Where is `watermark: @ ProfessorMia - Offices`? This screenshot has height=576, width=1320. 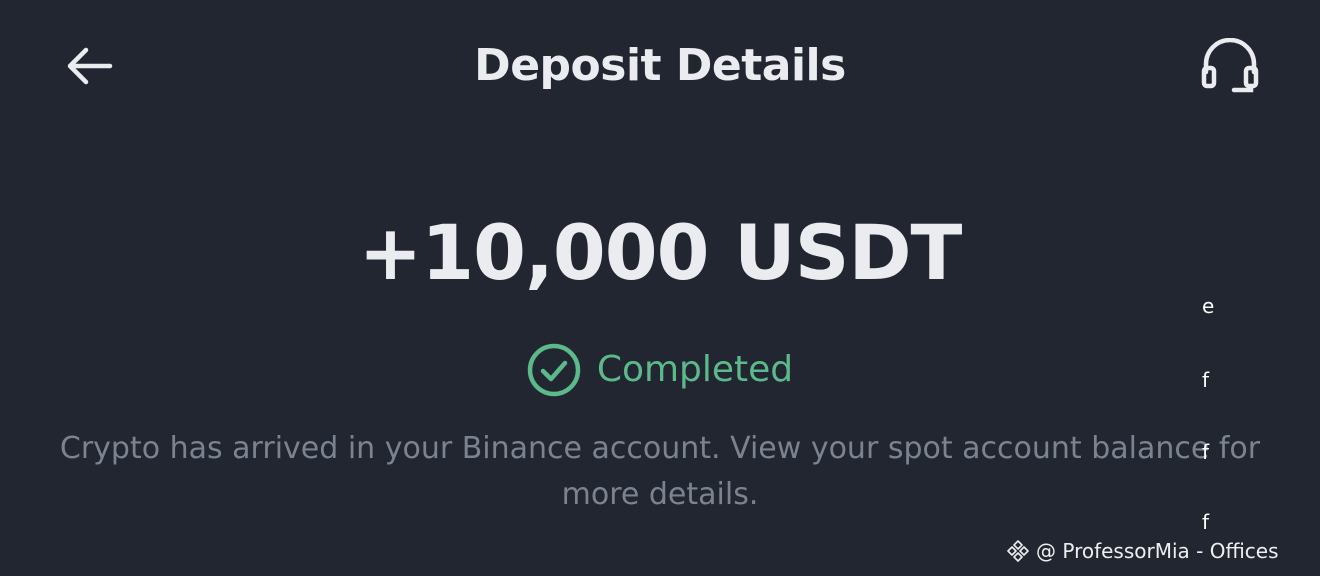 watermark: @ ProfessorMia - Offices is located at coordinates (1142, 551).